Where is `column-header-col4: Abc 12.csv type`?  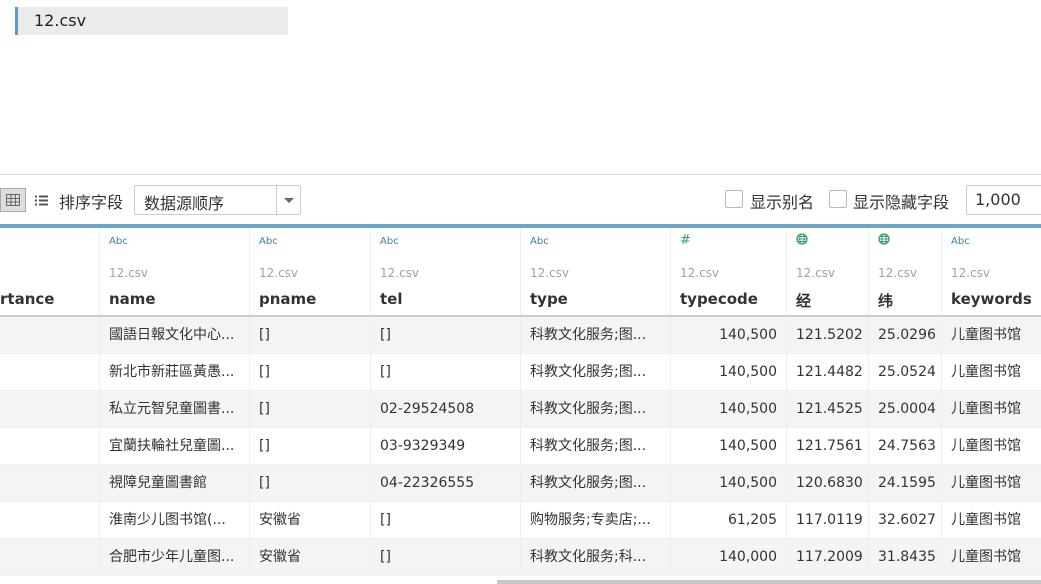
column-header-col4: Abc 12.csv type is located at coordinates (595, 271).